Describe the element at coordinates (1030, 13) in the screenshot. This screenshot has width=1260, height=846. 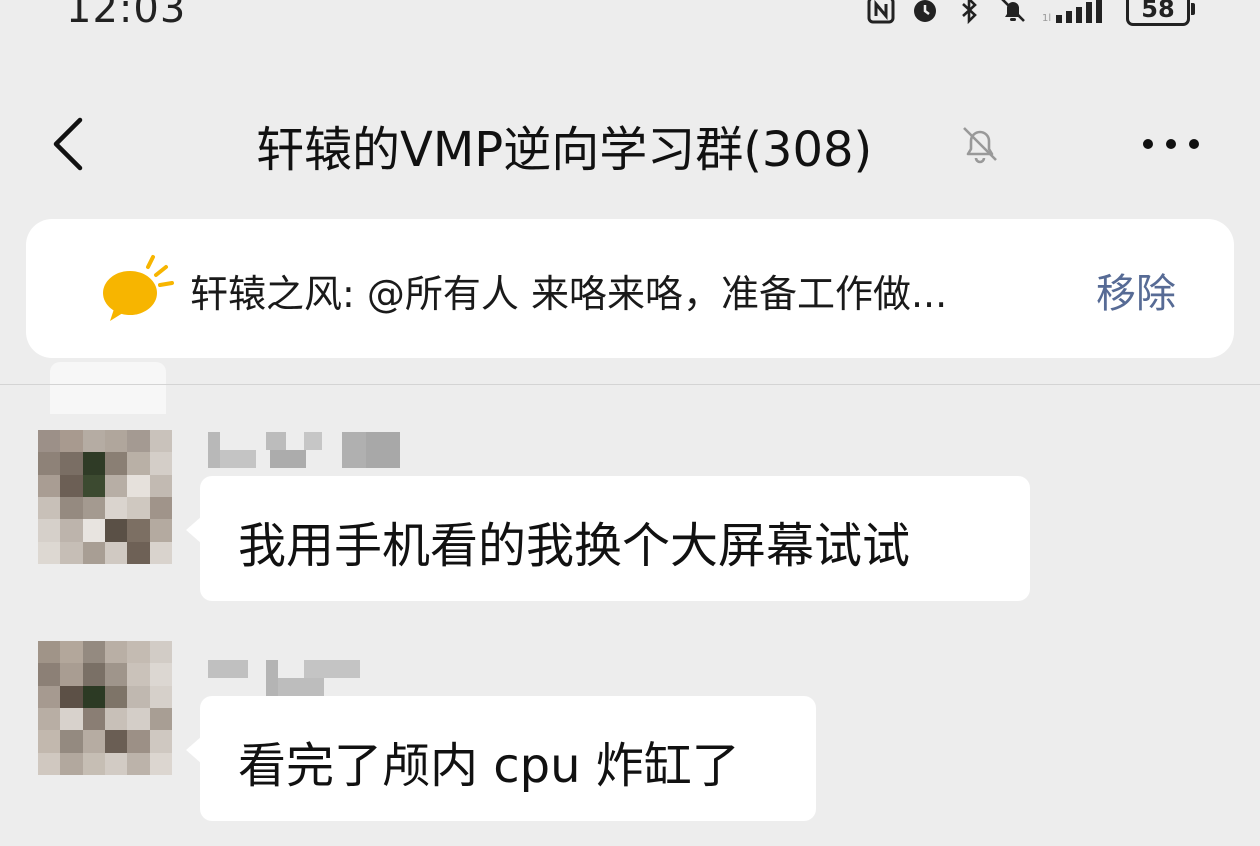
I see `status-icons: 1l 58` at that location.